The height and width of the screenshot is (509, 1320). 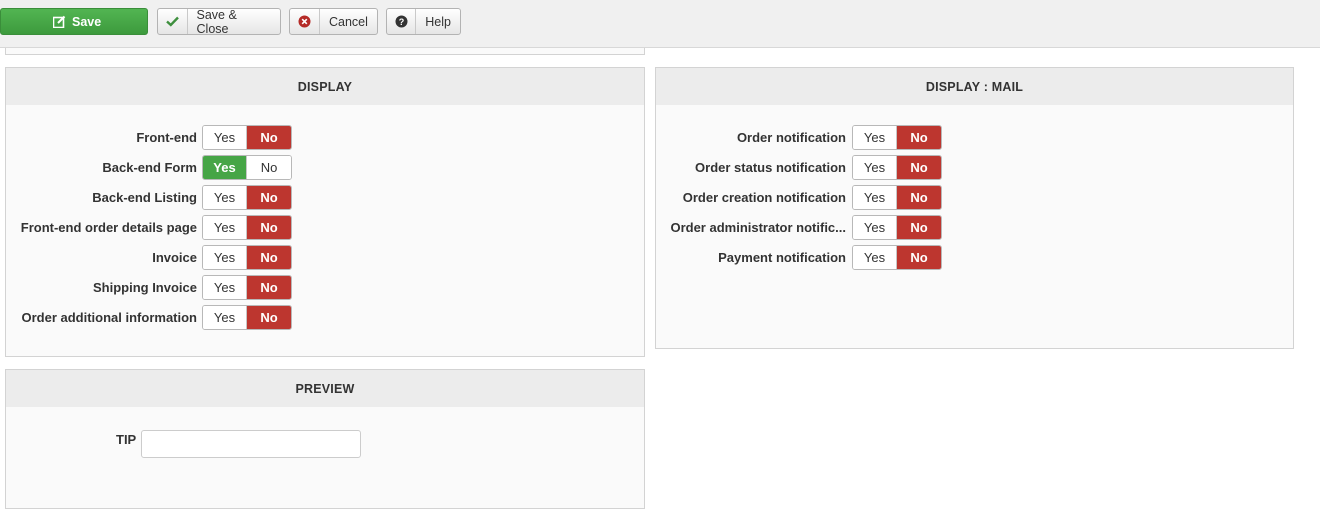 I want to click on question-icon: ?, so click(x=402, y=21).